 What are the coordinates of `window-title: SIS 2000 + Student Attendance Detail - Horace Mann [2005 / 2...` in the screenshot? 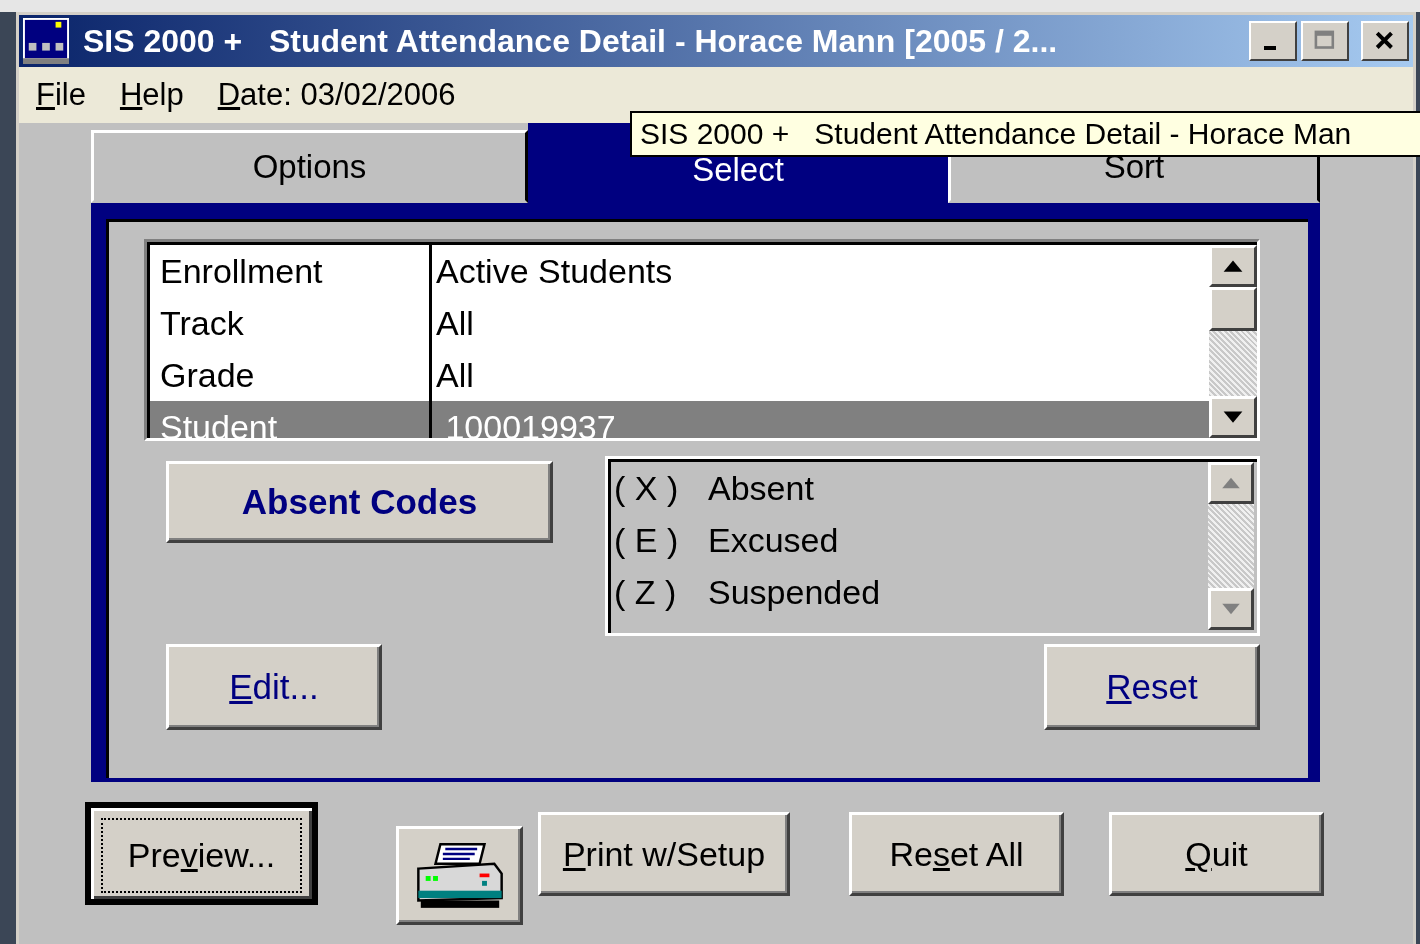 It's located at (571, 41).